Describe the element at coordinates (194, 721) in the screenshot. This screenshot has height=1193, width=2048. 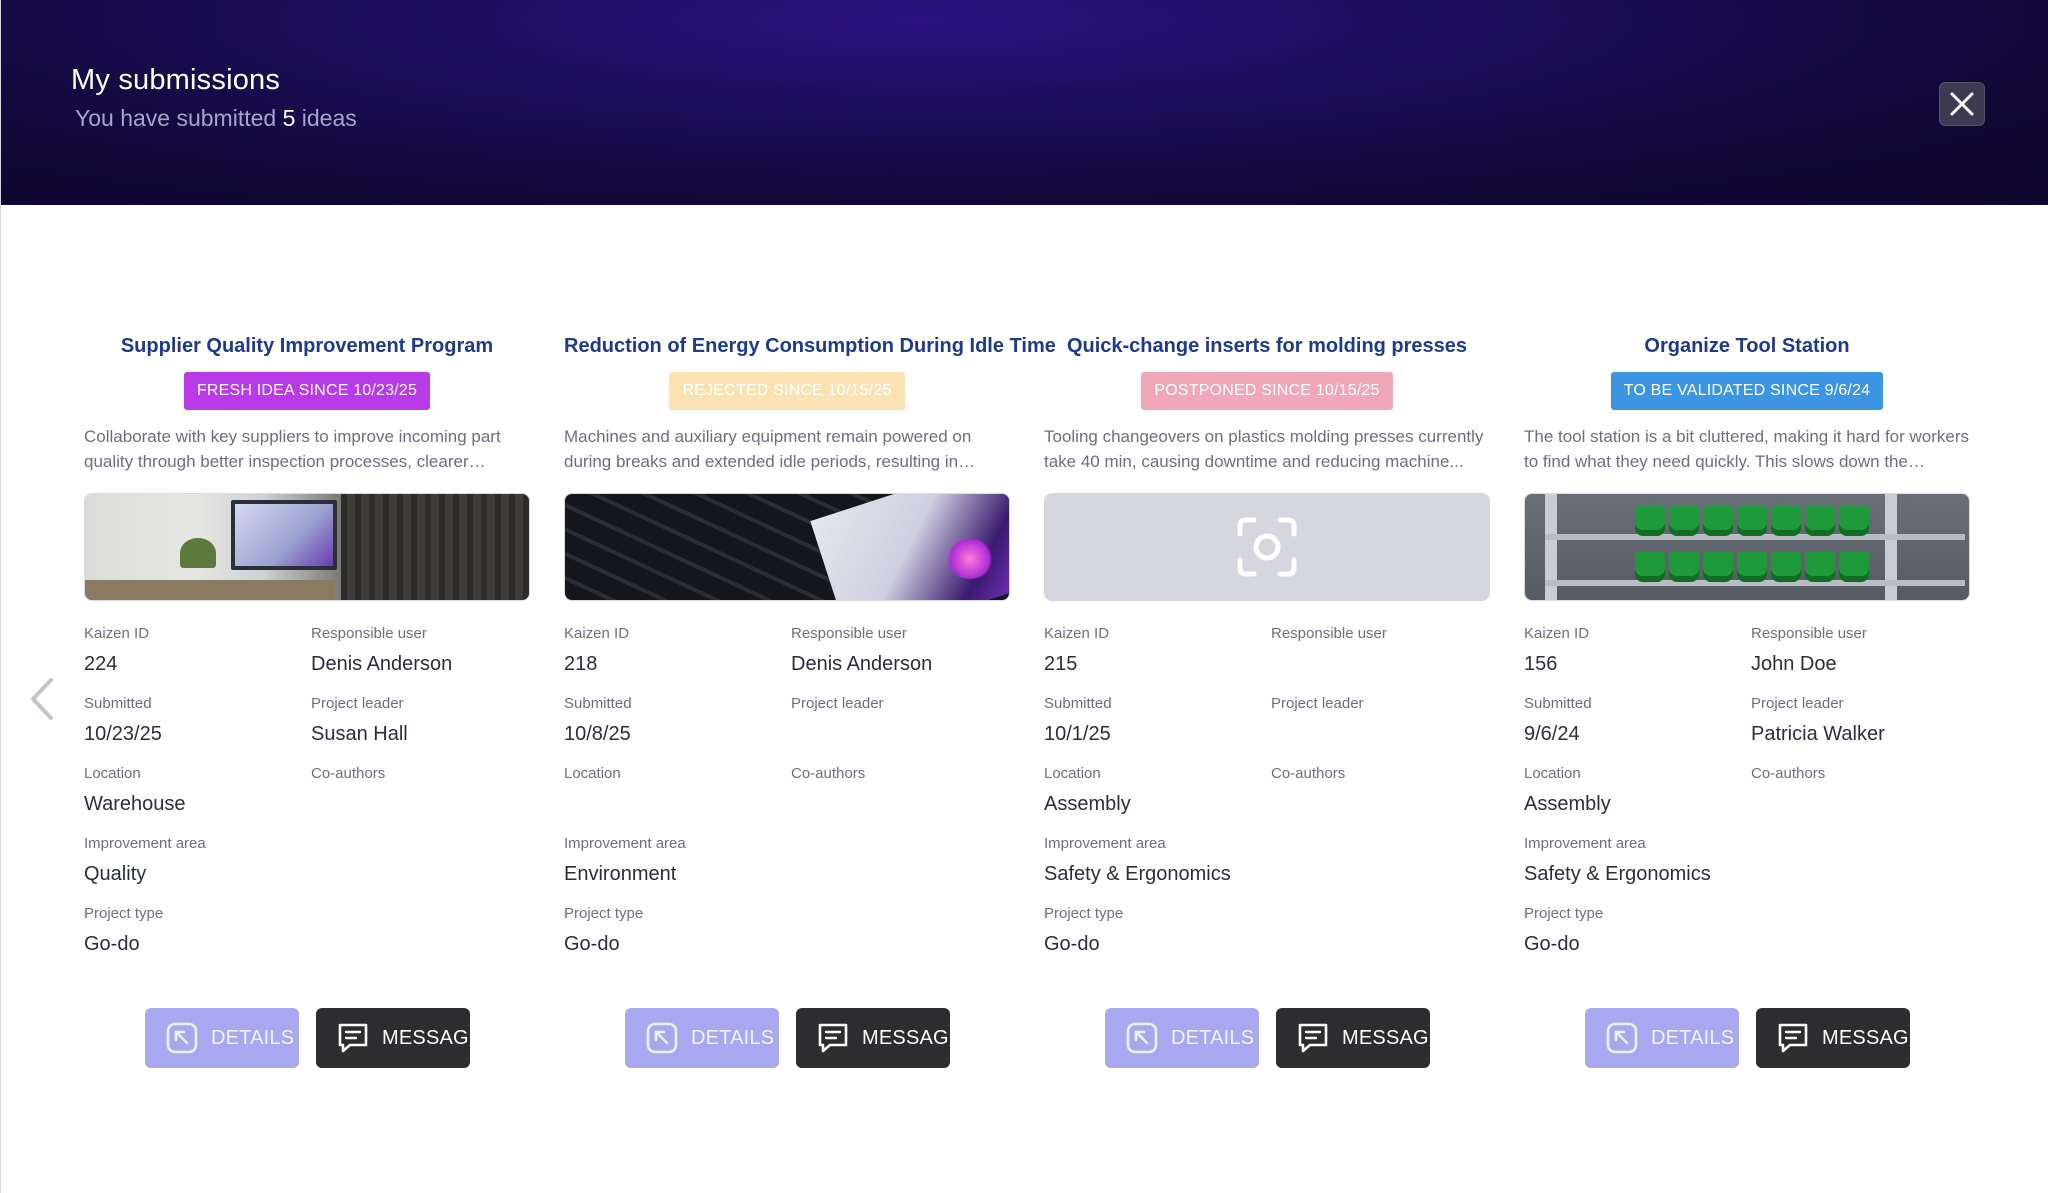
I see `submitted-field: Submitted 10/23/25` at that location.